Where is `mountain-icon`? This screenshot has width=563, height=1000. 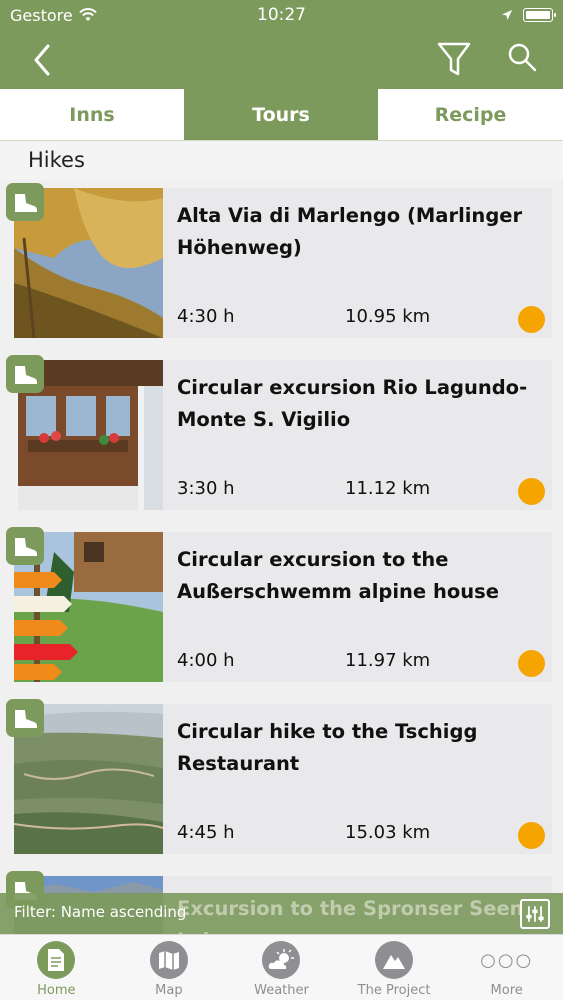 mountain-icon is located at coordinates (394, 960).